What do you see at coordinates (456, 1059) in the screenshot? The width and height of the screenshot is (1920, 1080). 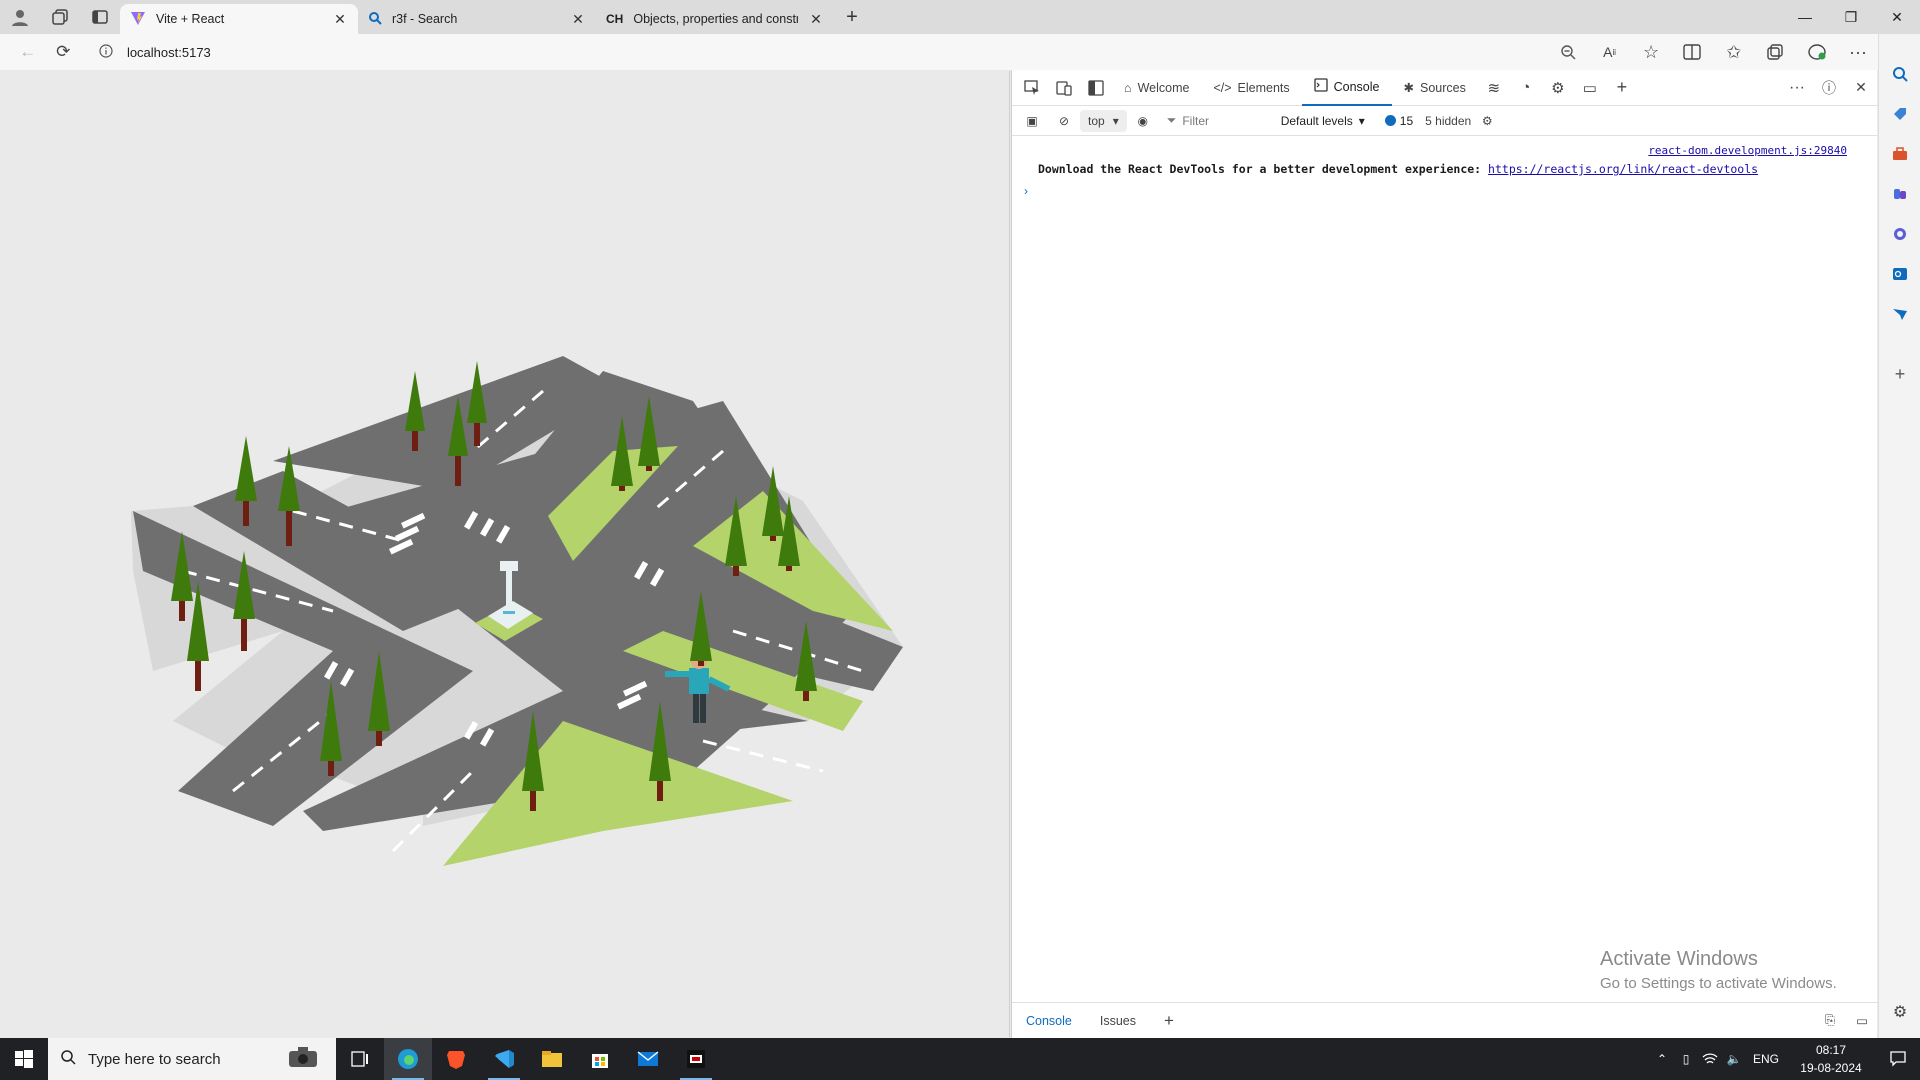 I see `brave-taskbar-icon` at bounding box center [456, 1059].